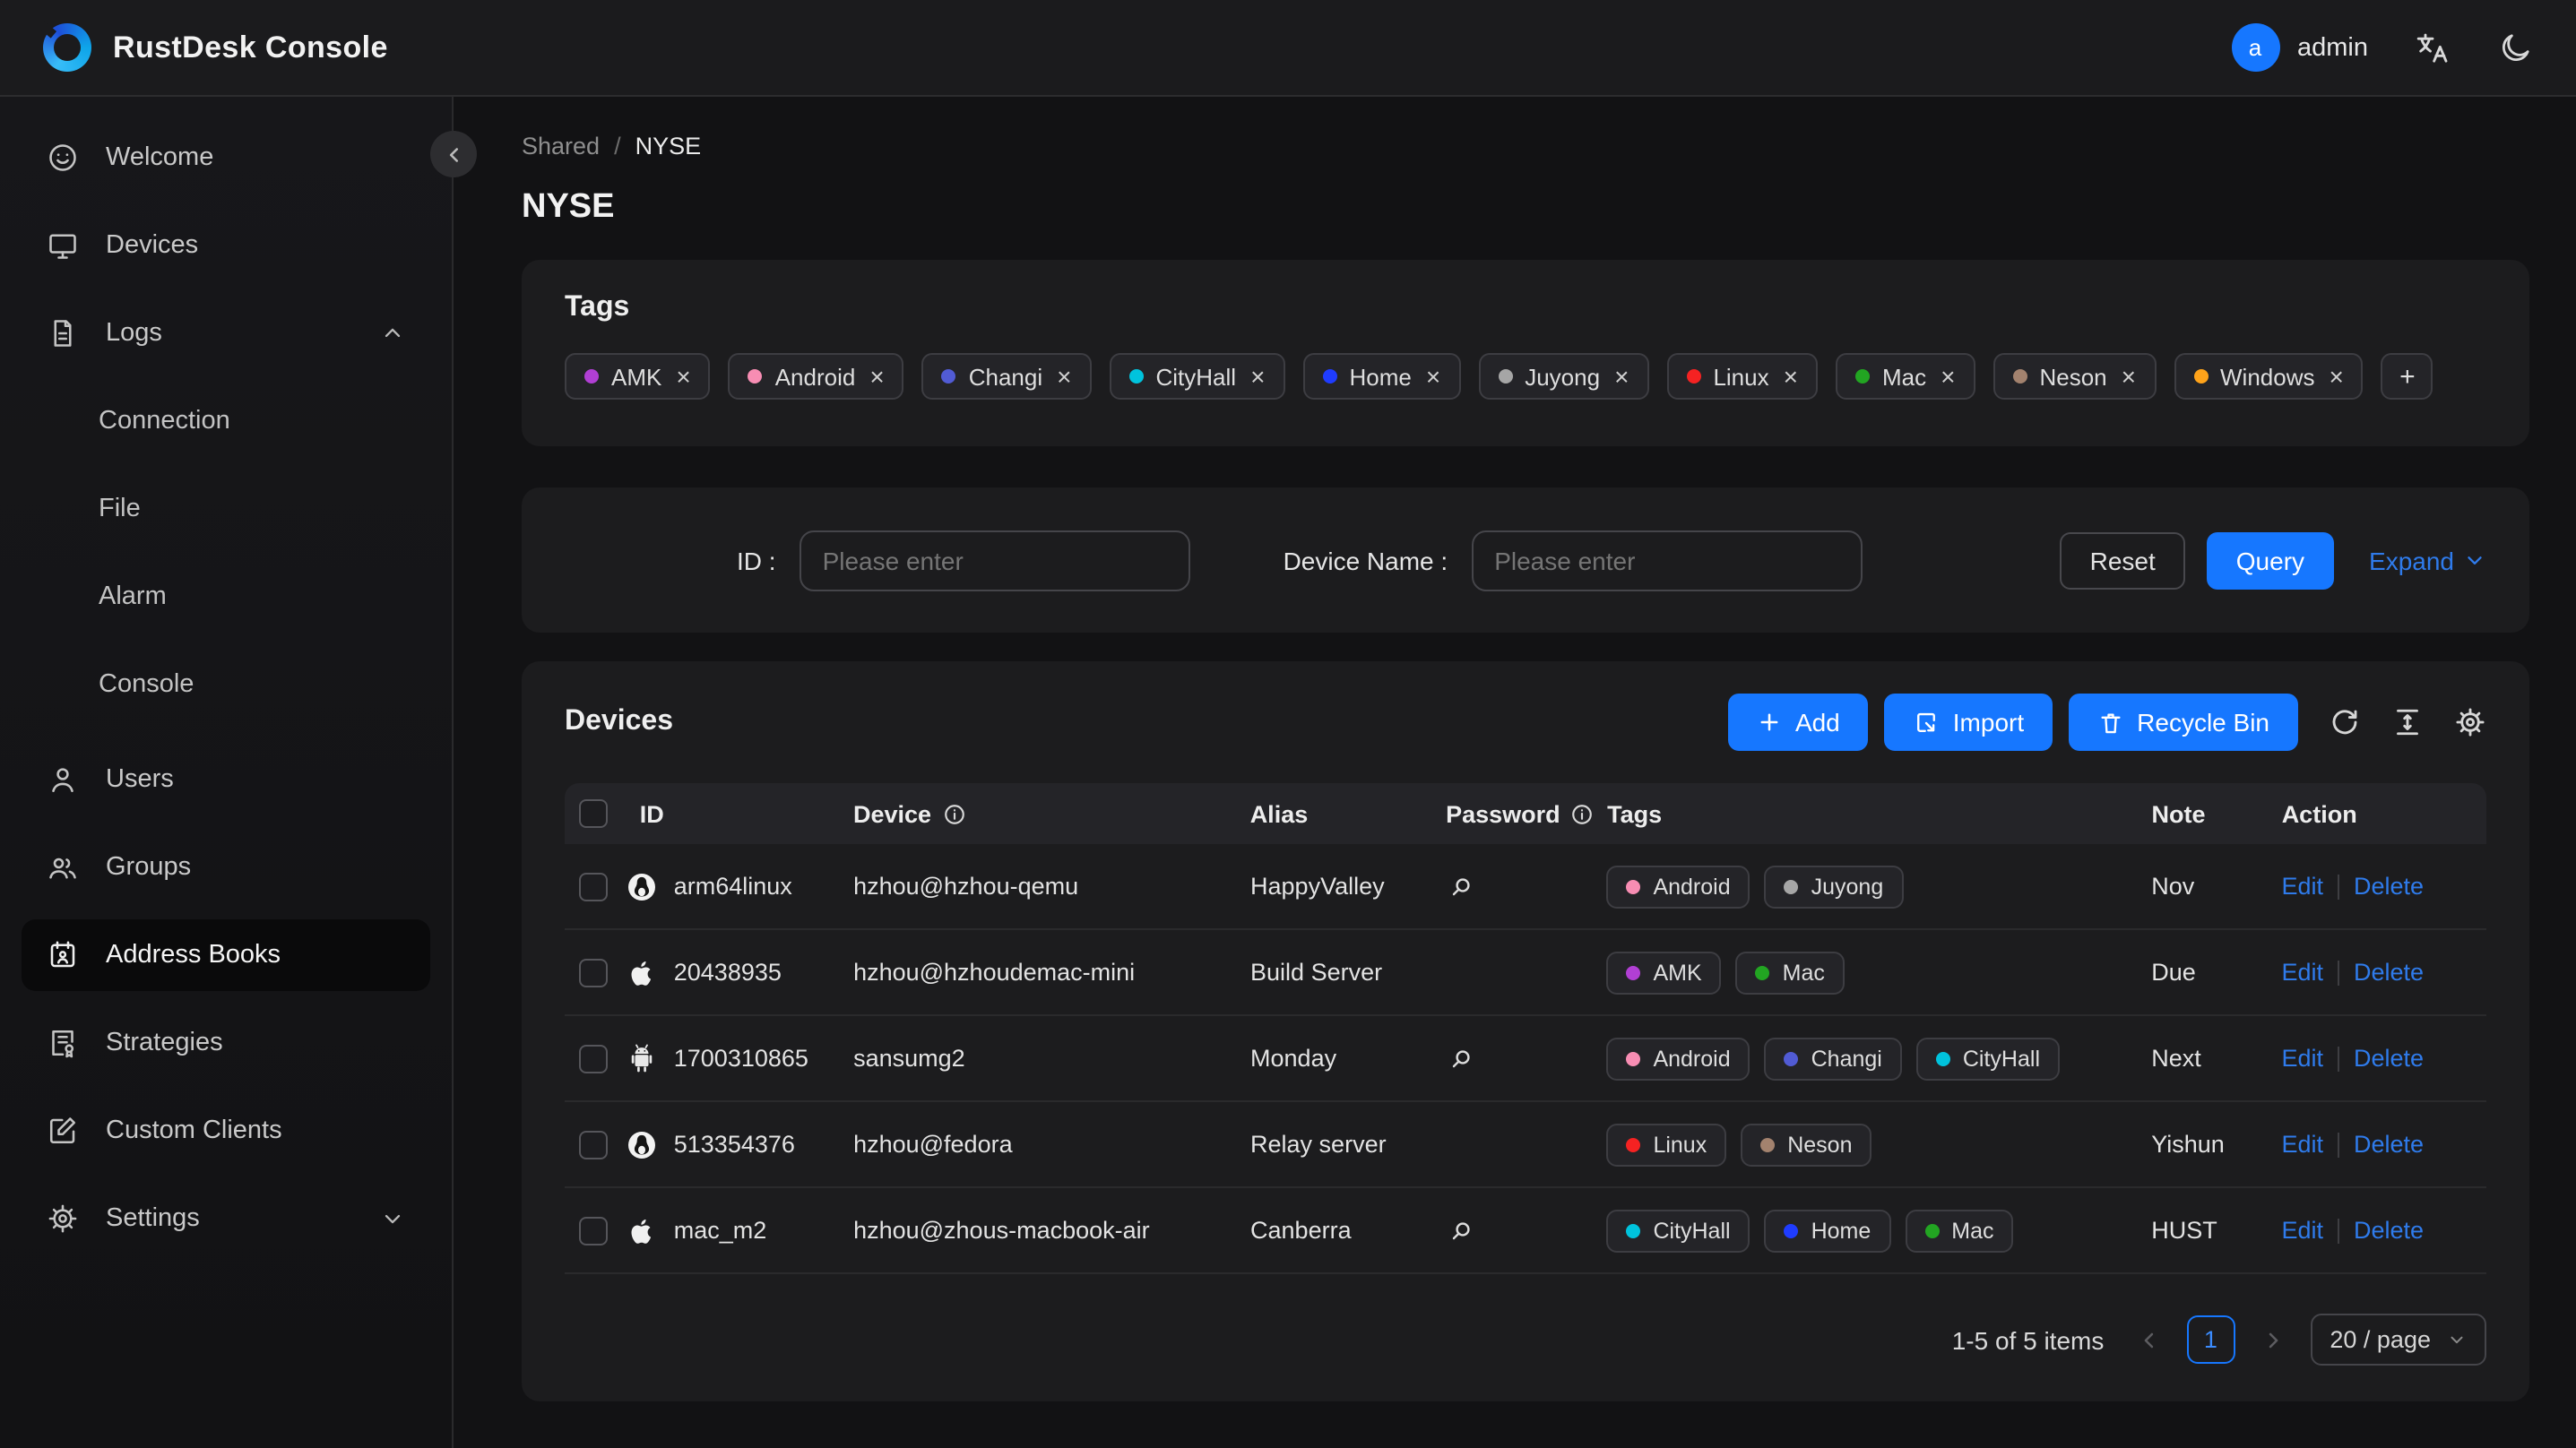 The height and width of the screenshot is (1448, 2576). What do you see at coordinates (2407, 722) in the screenshot?
I see `row-height-icon` at bounding box center [2407, 722].